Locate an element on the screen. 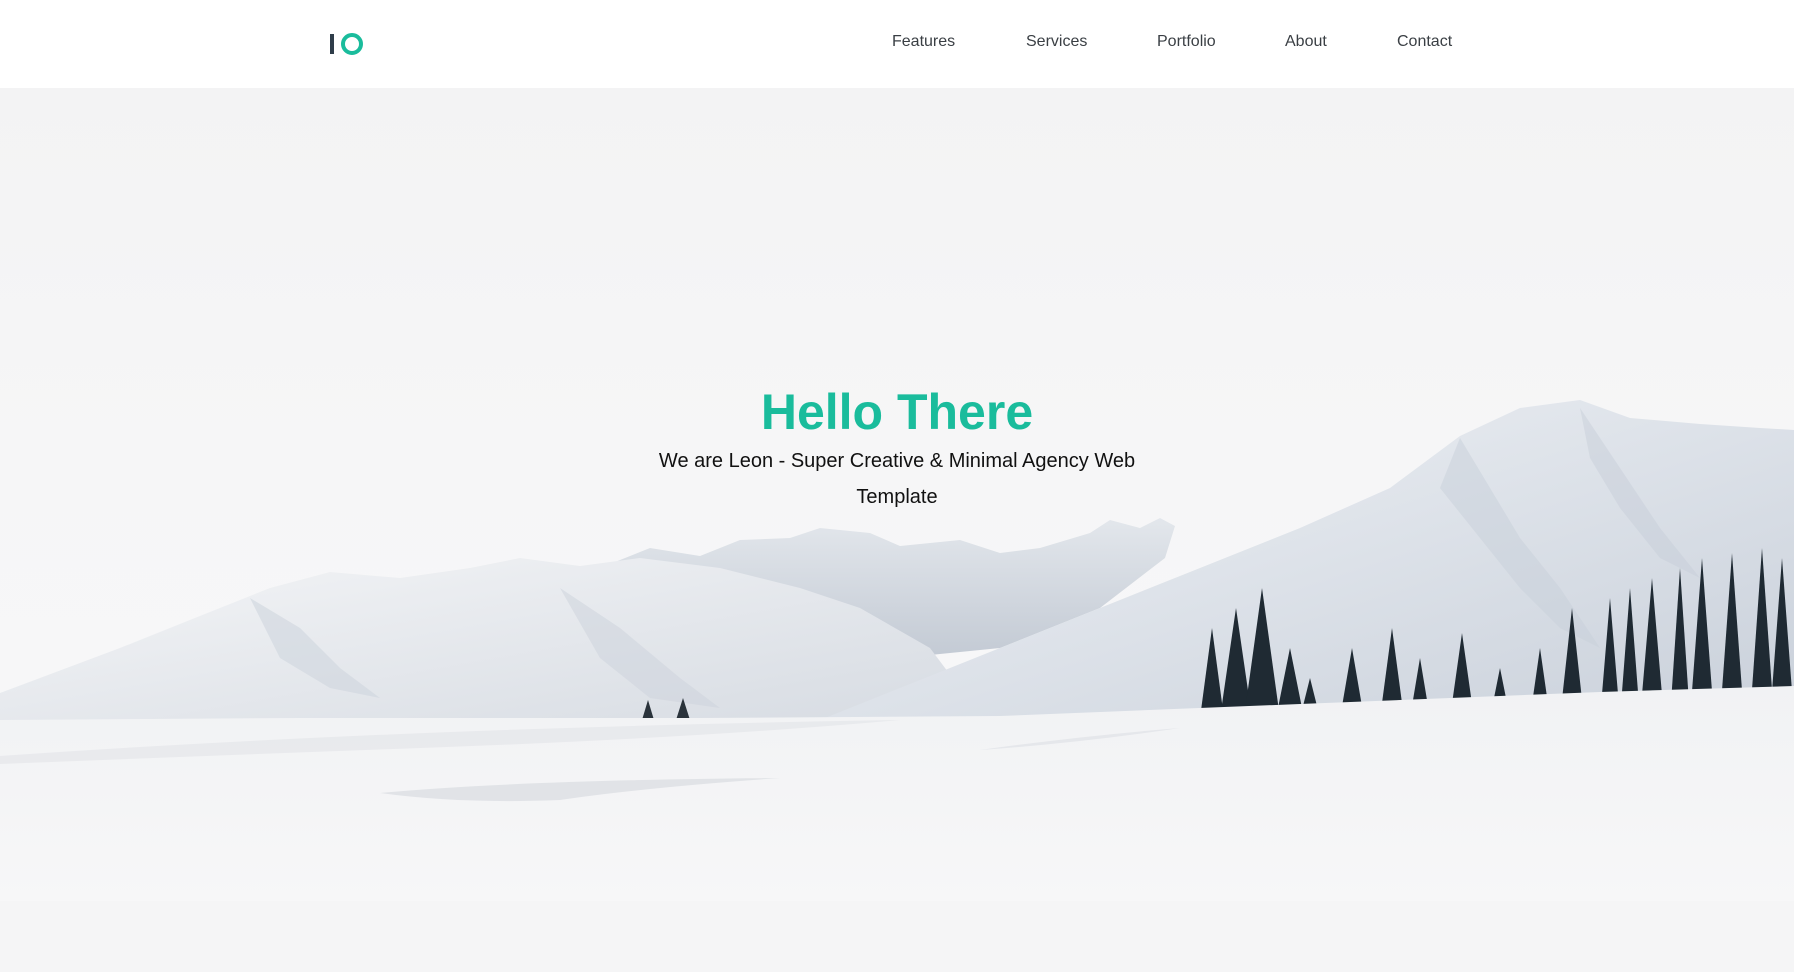  below-hero-area is located at coordinates (897, 936).